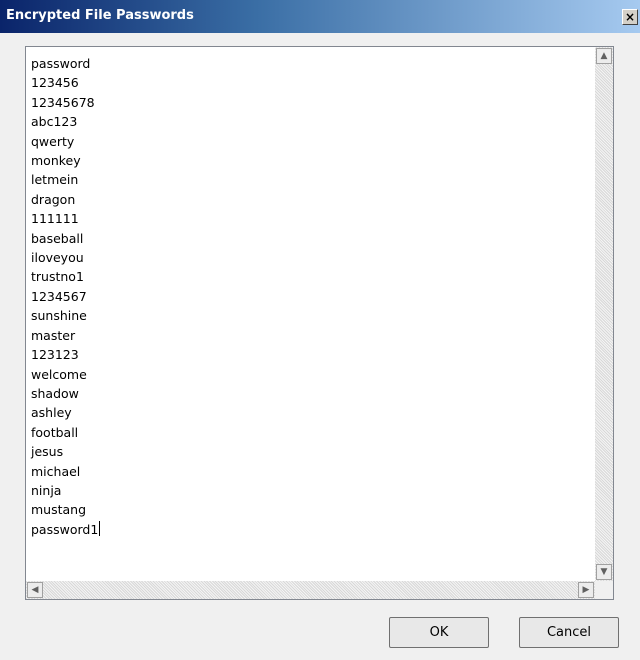 This screenshot has height=660, width=640. Describe the element at coordinates (439, 632) in the screenshot. I see `ok-button: OK` at that location.